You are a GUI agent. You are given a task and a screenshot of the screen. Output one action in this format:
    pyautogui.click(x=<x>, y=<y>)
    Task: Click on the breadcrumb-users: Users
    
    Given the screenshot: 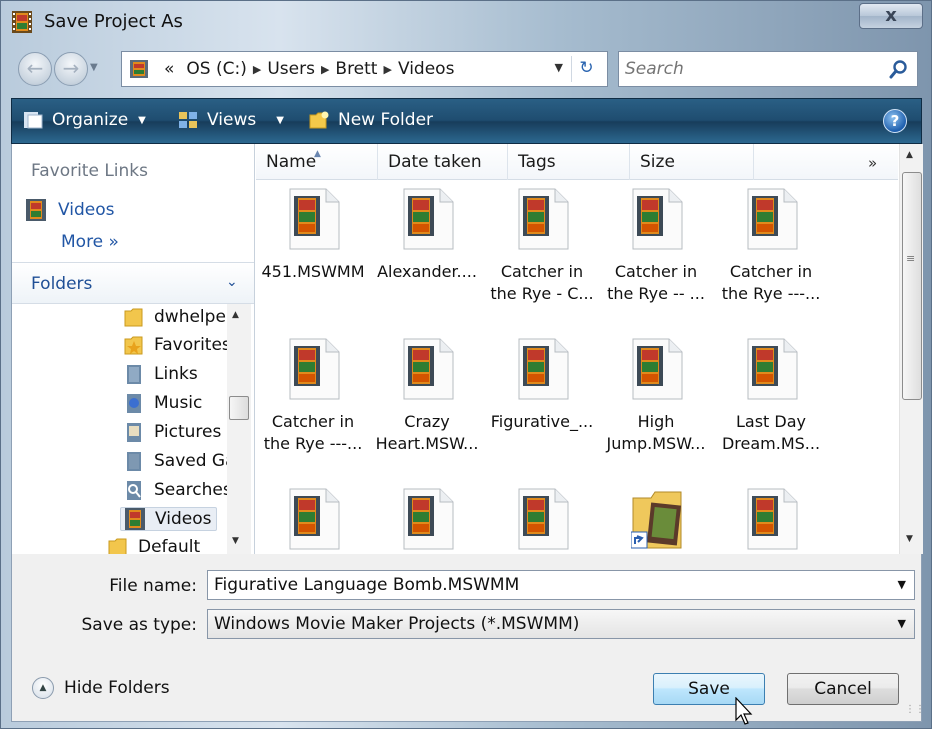 What is the action you would take?
    pyautogui.click(x=291, y=69)
    